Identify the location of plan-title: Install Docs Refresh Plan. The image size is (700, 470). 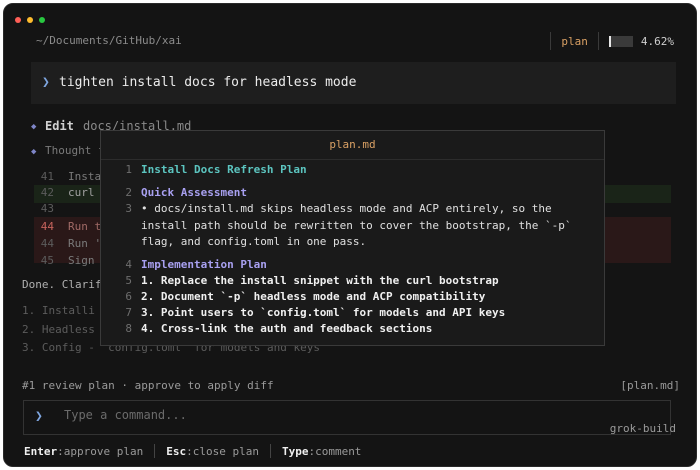
(224, 169).